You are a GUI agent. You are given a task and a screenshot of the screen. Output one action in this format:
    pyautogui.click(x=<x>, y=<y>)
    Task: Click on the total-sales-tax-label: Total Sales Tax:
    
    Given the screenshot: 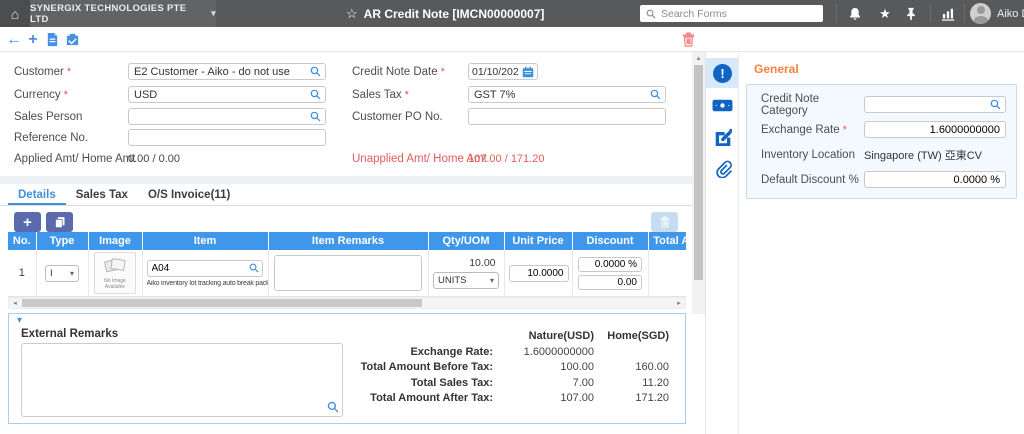 What is the action you would take?
    pyautogui.click(x=451, y=382)
    